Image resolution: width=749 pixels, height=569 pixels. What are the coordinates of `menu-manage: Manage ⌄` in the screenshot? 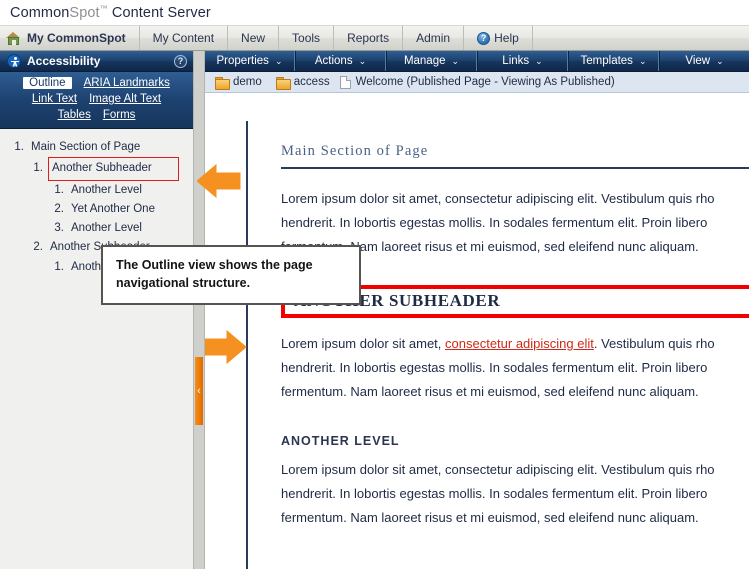 It's located at (431, 61).